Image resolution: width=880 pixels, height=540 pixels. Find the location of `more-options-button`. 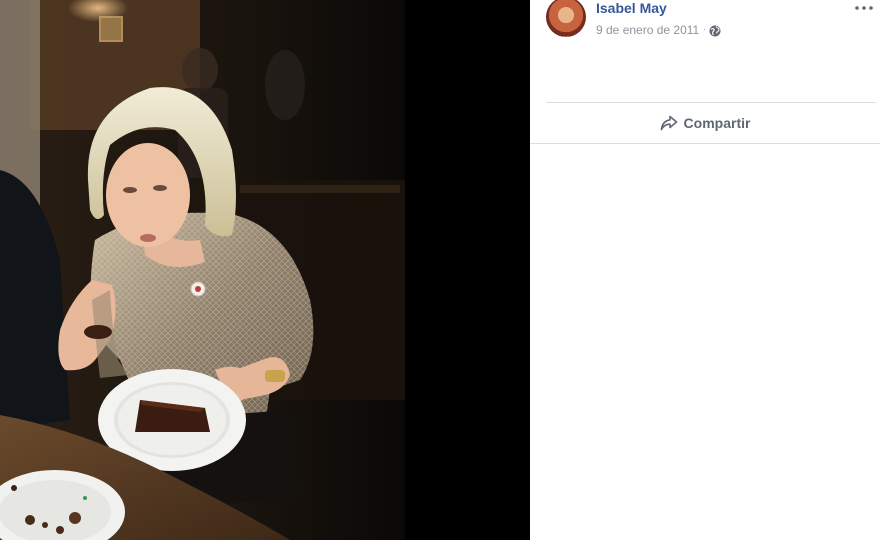

more-options-button is located at coordinates (864, 8).